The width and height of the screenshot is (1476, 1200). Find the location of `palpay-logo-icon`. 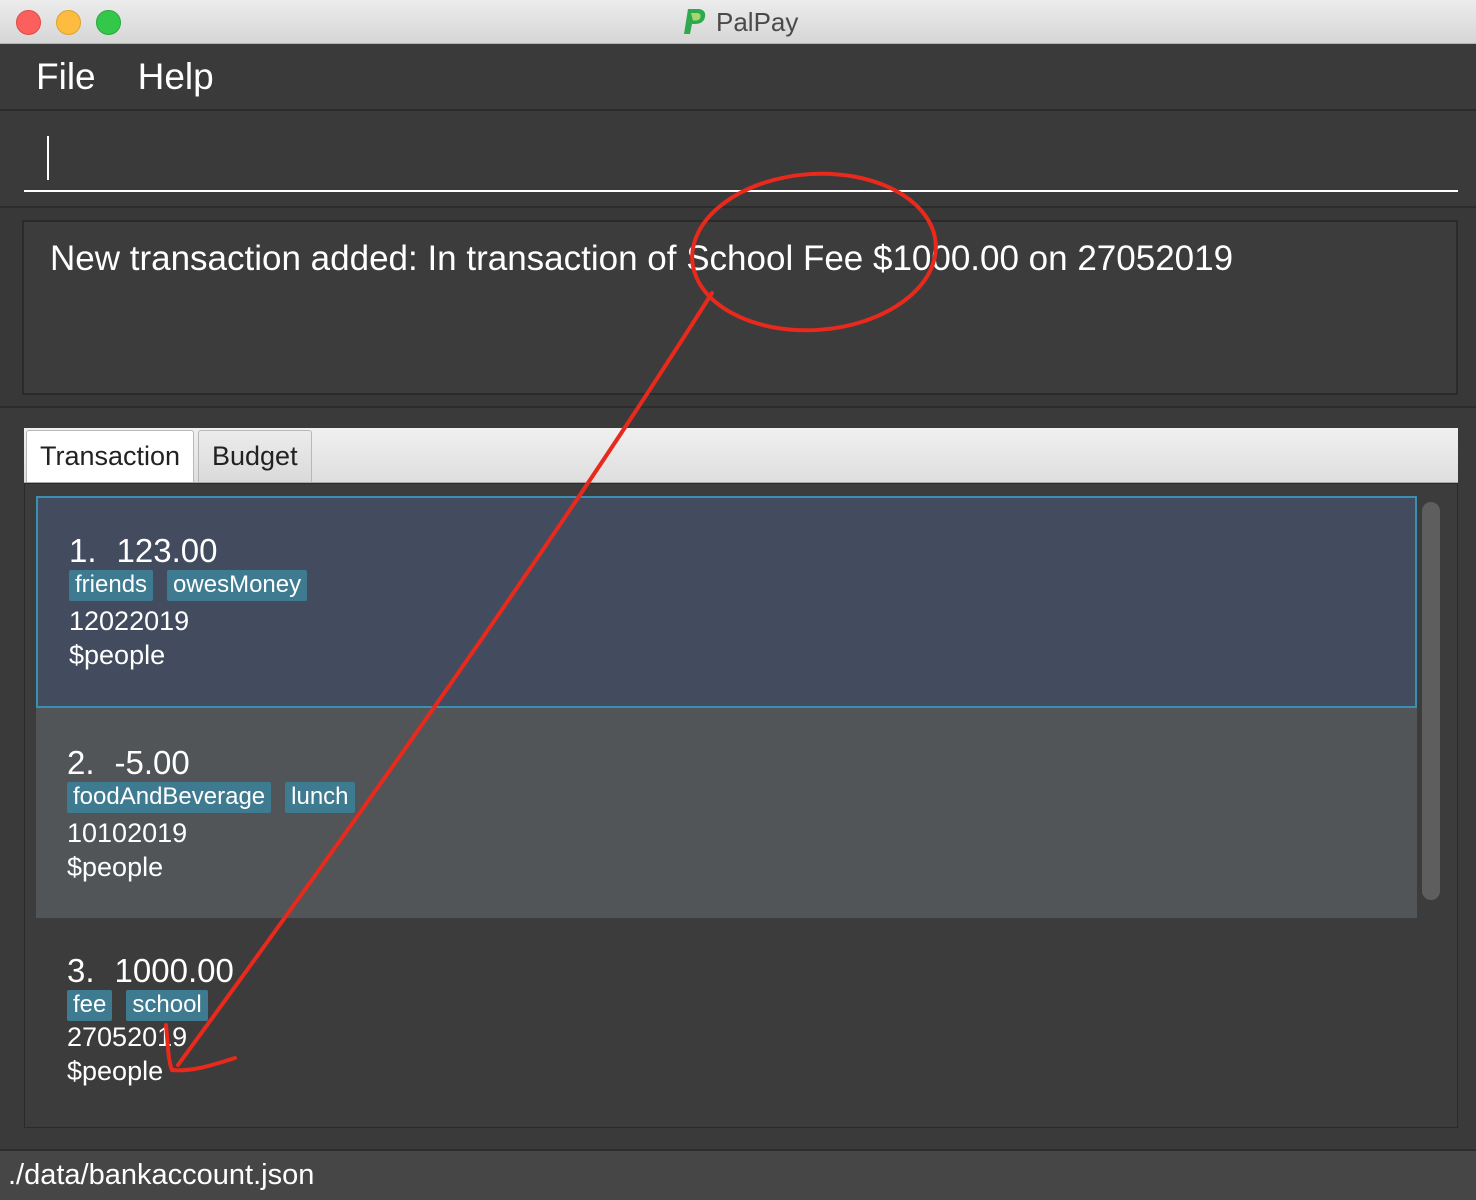

palpay-logo-icon is located at coordinates (695, 21).